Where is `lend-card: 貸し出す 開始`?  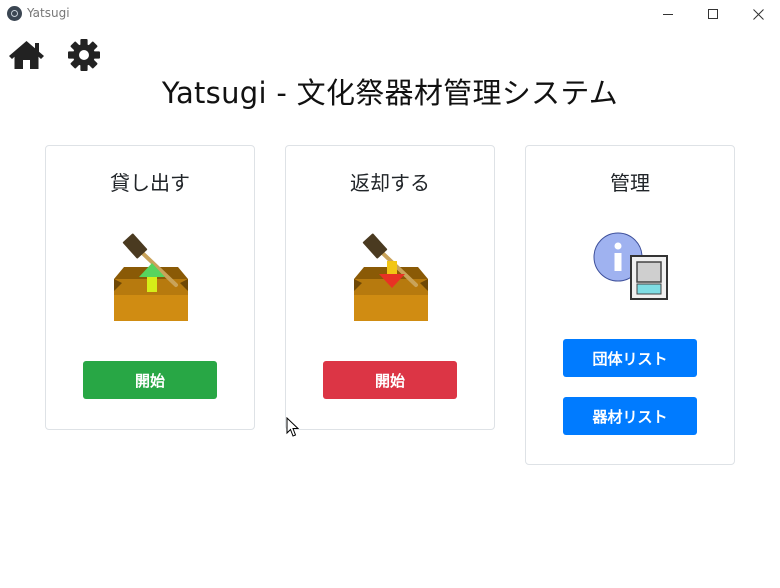
lend-card: 貸し出す 開始 is located at coordinates (150, 287).